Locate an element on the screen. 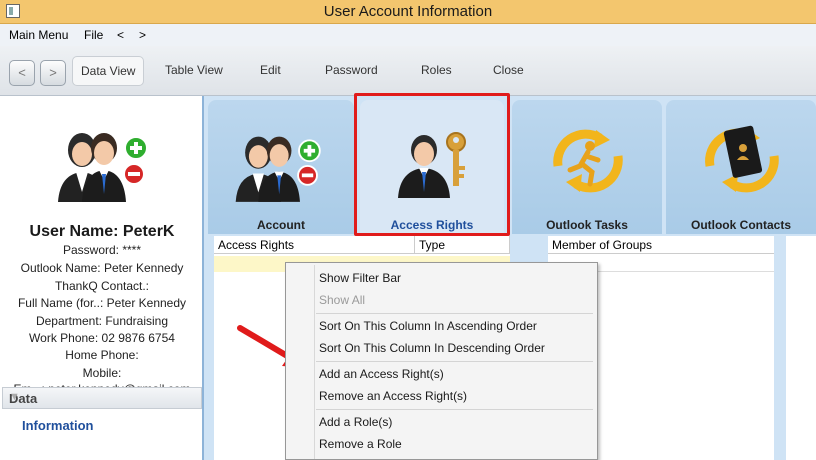 This screenshot has width=816, height=460. window-title: User Account Information is located at coordinates (408, 11).